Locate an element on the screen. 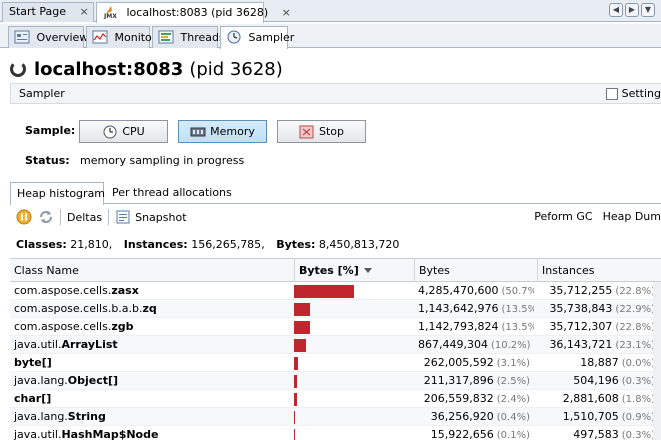 This screenshot has height=440, width=661. class-name: byte[] is located at coordinates (33, 362).